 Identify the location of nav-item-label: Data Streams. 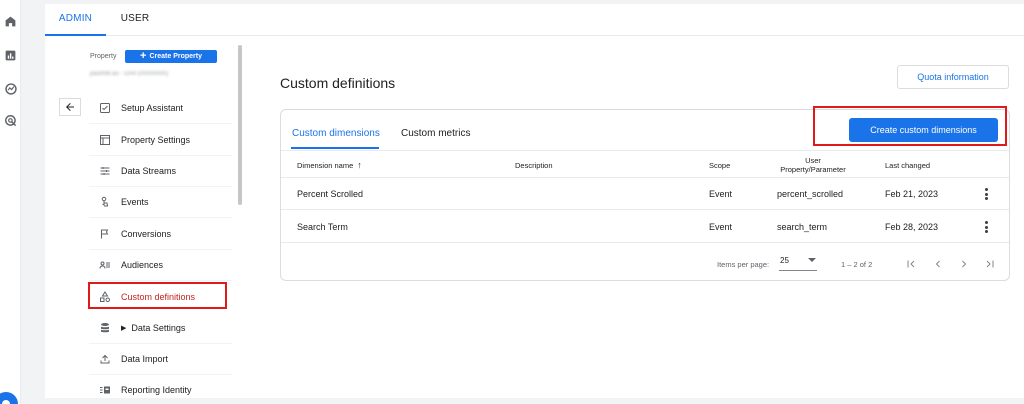
(149, 171).